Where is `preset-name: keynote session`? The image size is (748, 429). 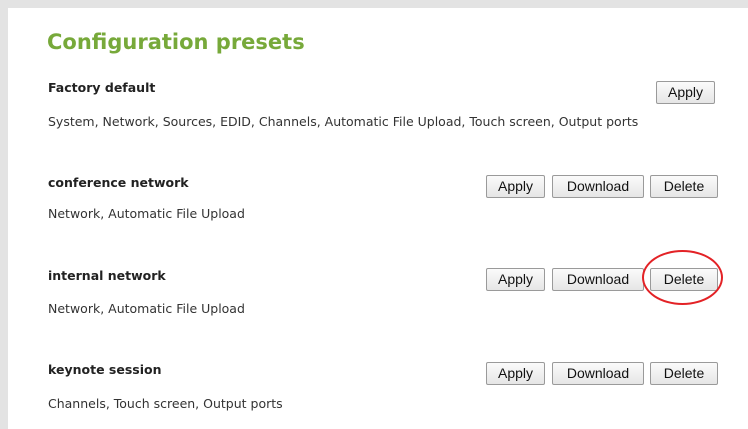 preset-name: keynote session is located at coordinates (105, 369).